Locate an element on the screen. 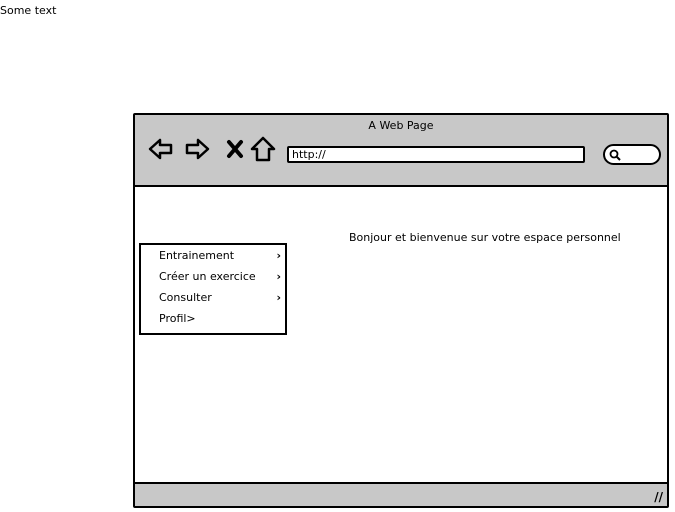 The image size is (675, 512). back-button is located at coordinates (161, 149).